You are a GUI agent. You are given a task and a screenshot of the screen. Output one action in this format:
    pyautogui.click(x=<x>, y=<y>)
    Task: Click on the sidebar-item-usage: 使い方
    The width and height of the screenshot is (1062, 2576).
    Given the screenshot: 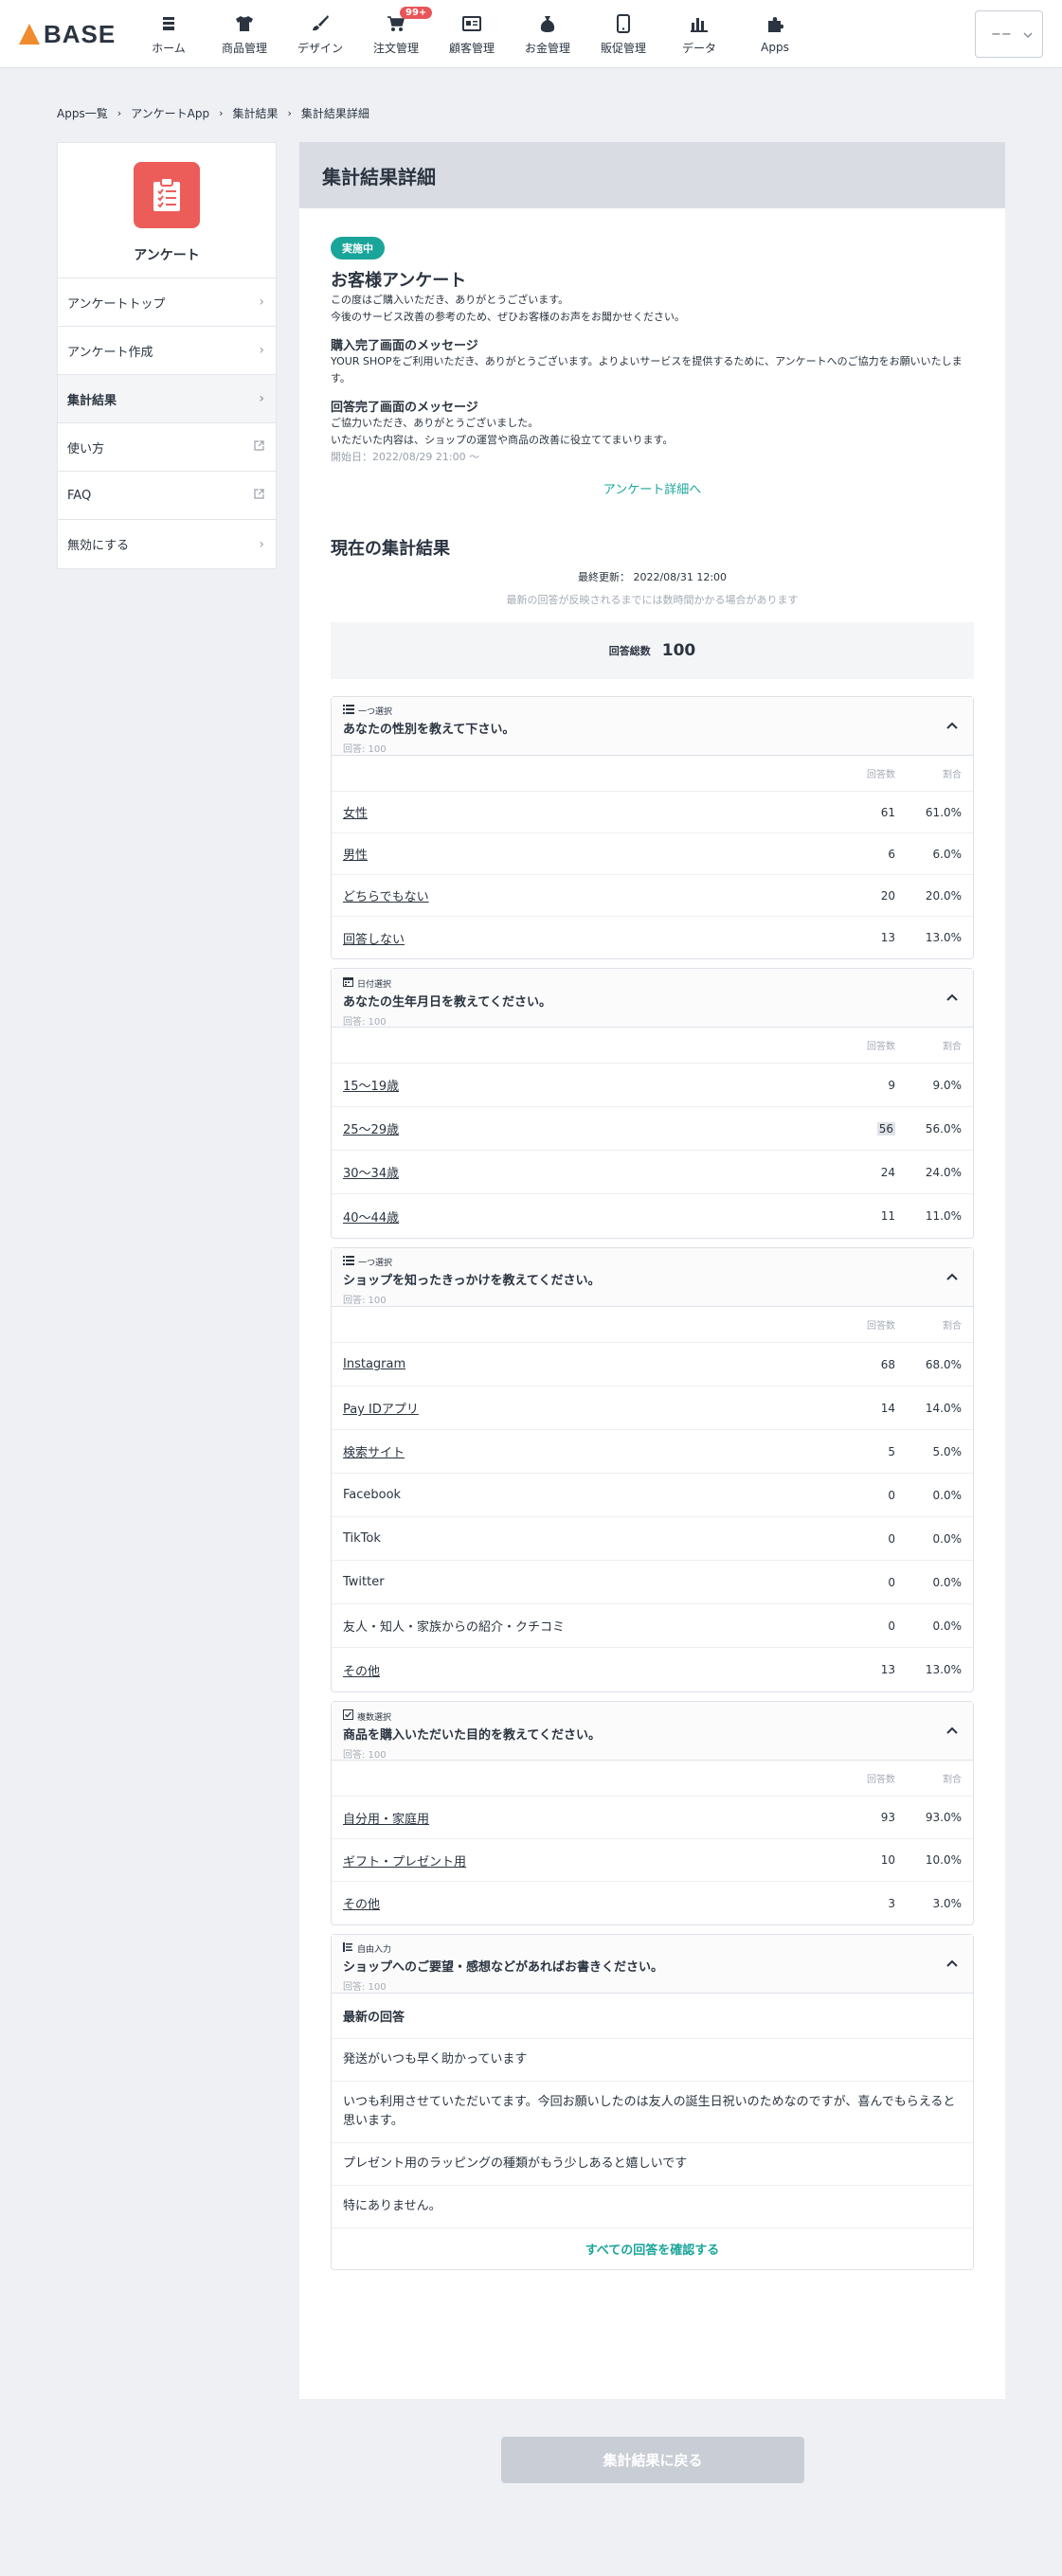 What is the action you would take?
    pyautogui.click(x=167, y=447)
    